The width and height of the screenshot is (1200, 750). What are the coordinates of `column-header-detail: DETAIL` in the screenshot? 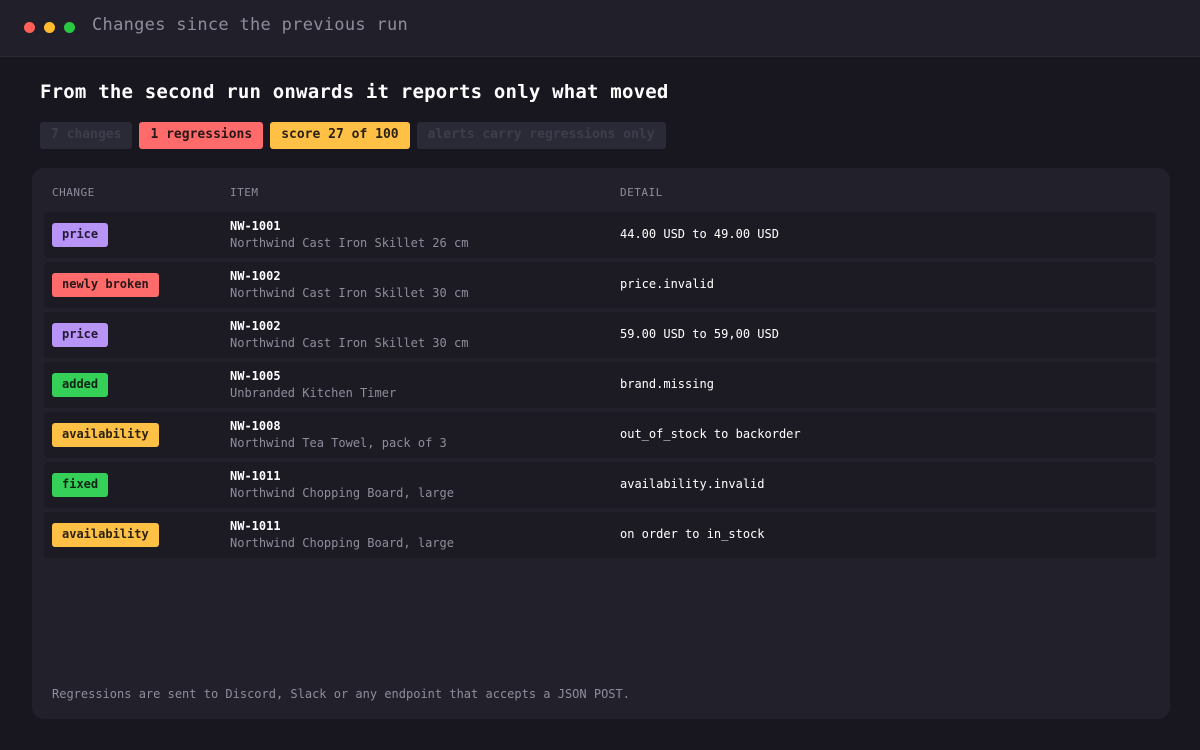 It's located at (641, 192).